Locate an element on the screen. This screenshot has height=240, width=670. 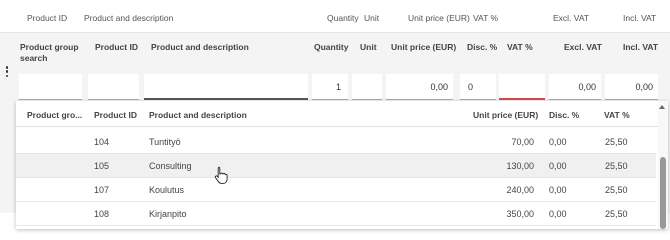
dd-col-unit-price: Unit price (EUR) is located at coordinates (505, 115).